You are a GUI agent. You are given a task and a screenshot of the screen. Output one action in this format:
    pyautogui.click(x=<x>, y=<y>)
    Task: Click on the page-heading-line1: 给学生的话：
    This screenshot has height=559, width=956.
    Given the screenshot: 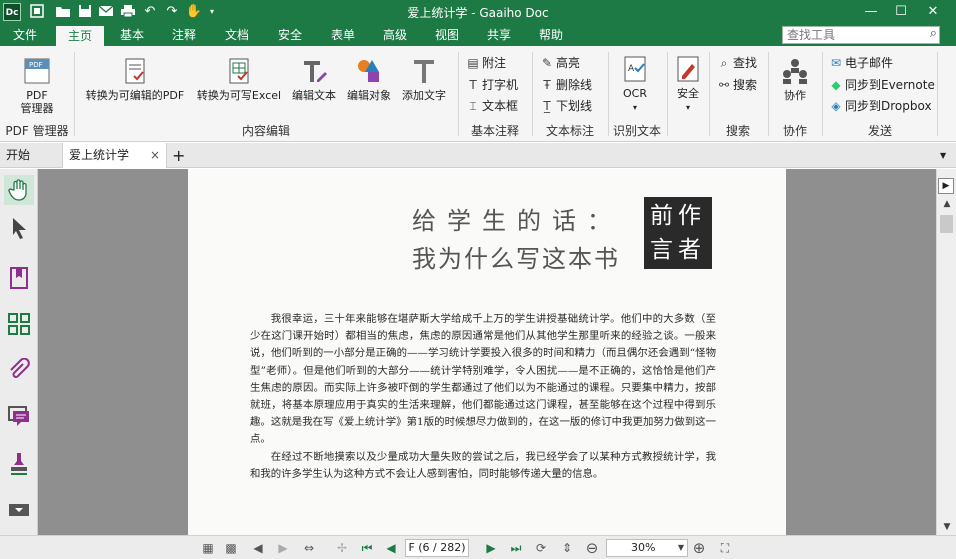 What is the action you would take?
    pyautogui.click(x=517, y=221)
    